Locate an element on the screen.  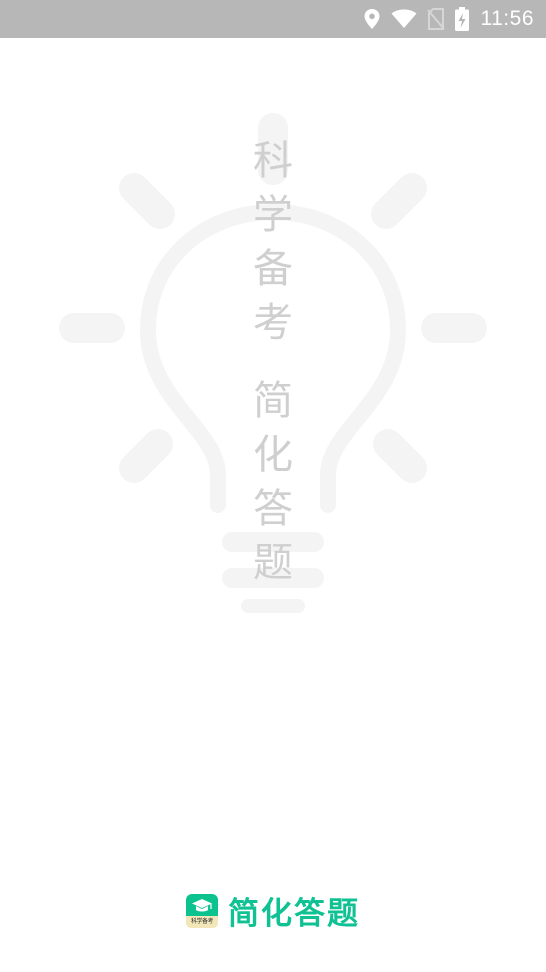
status-icons: 11:56 is located at coordinates (449, 19).